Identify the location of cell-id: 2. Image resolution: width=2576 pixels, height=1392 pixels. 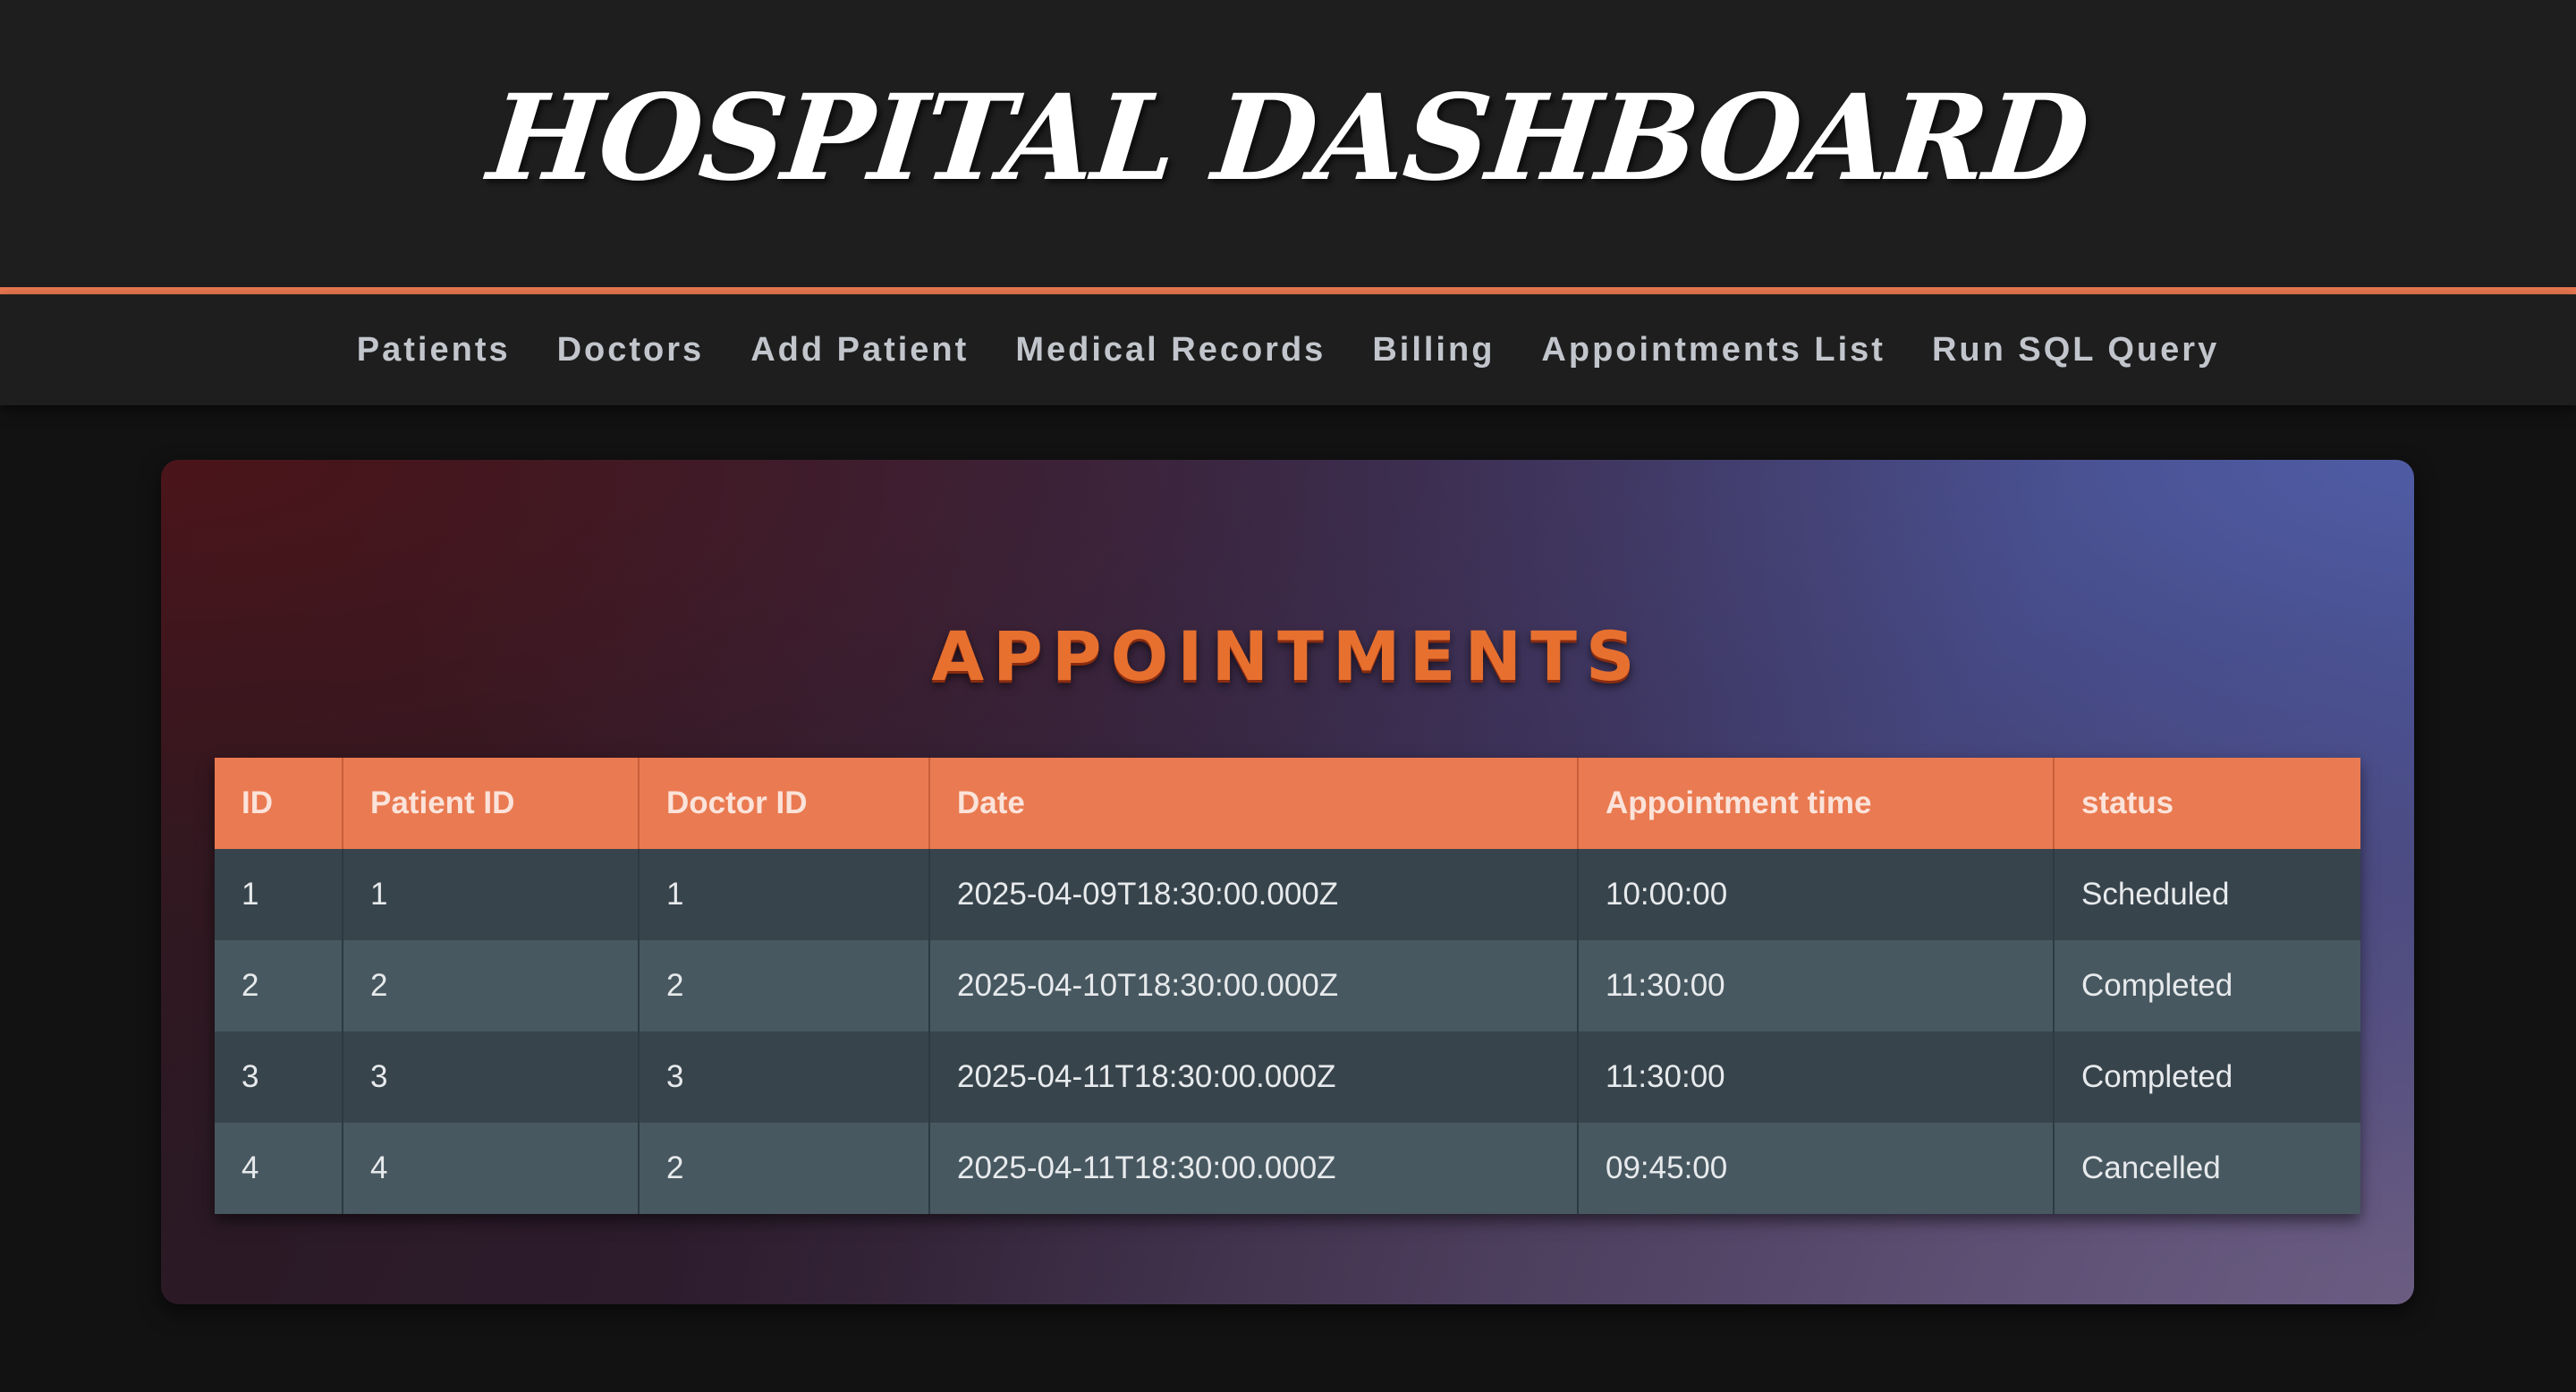
(279, 985).